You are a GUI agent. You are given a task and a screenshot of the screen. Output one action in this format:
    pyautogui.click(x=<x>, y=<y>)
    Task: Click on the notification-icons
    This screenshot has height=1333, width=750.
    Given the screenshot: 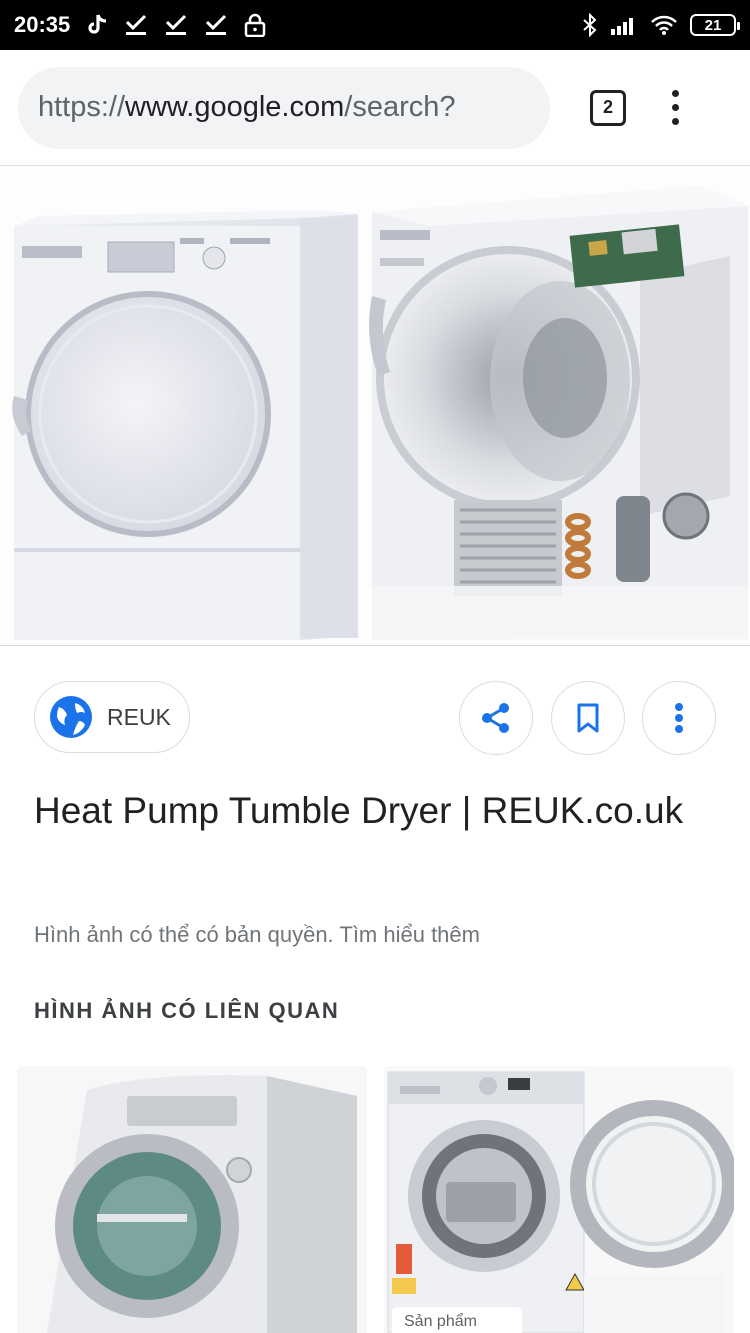 What is the action you would take?
    pyautogui.click(x=176, y=25)
    